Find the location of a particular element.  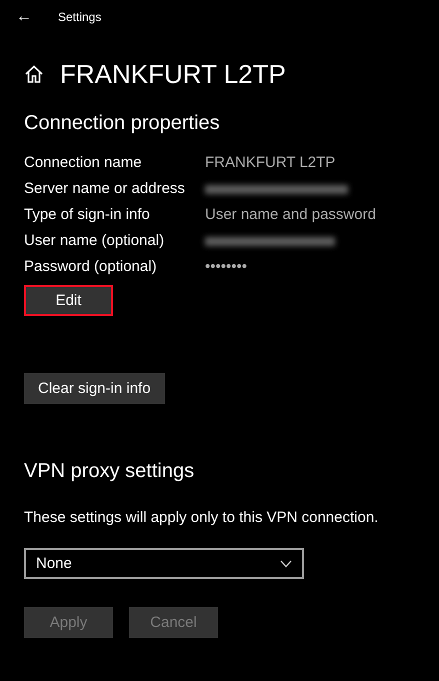

field-value: •••••••• is located at coordinates (226, 267).